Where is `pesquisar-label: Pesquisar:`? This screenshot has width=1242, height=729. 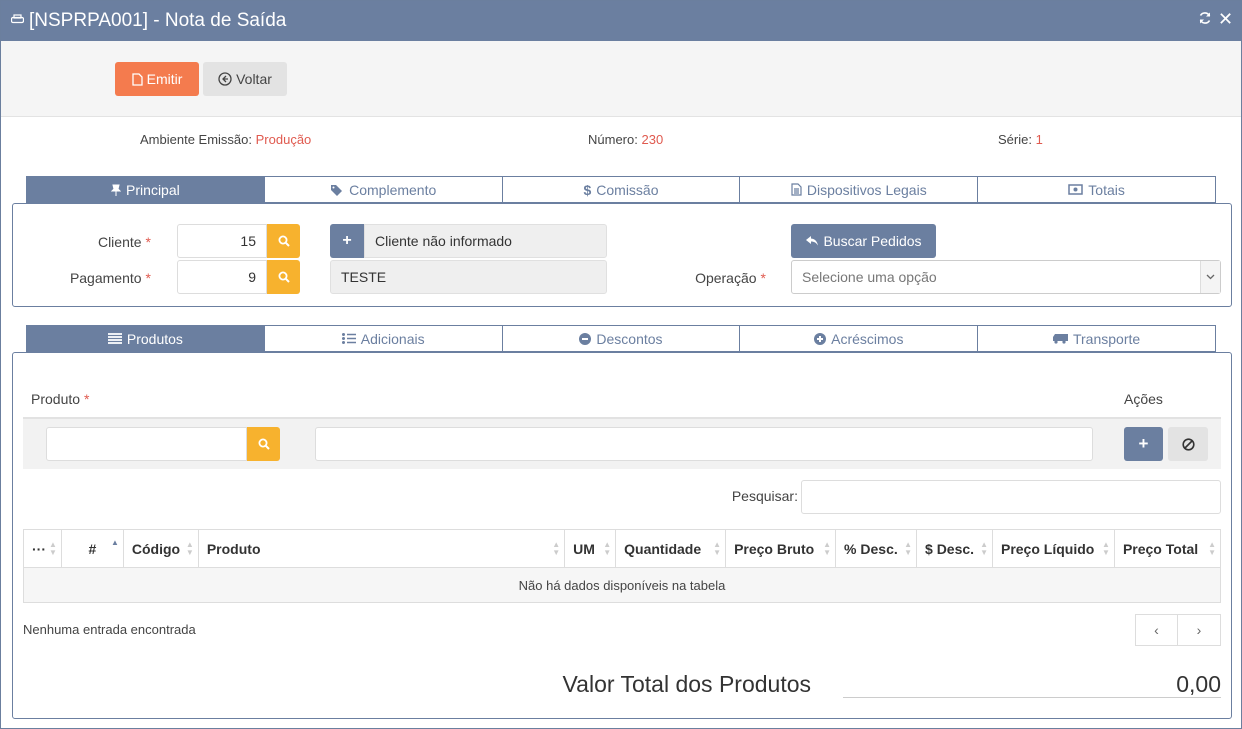
pesquisar-label: Pesquisar: is located at coordinates (764, 496).